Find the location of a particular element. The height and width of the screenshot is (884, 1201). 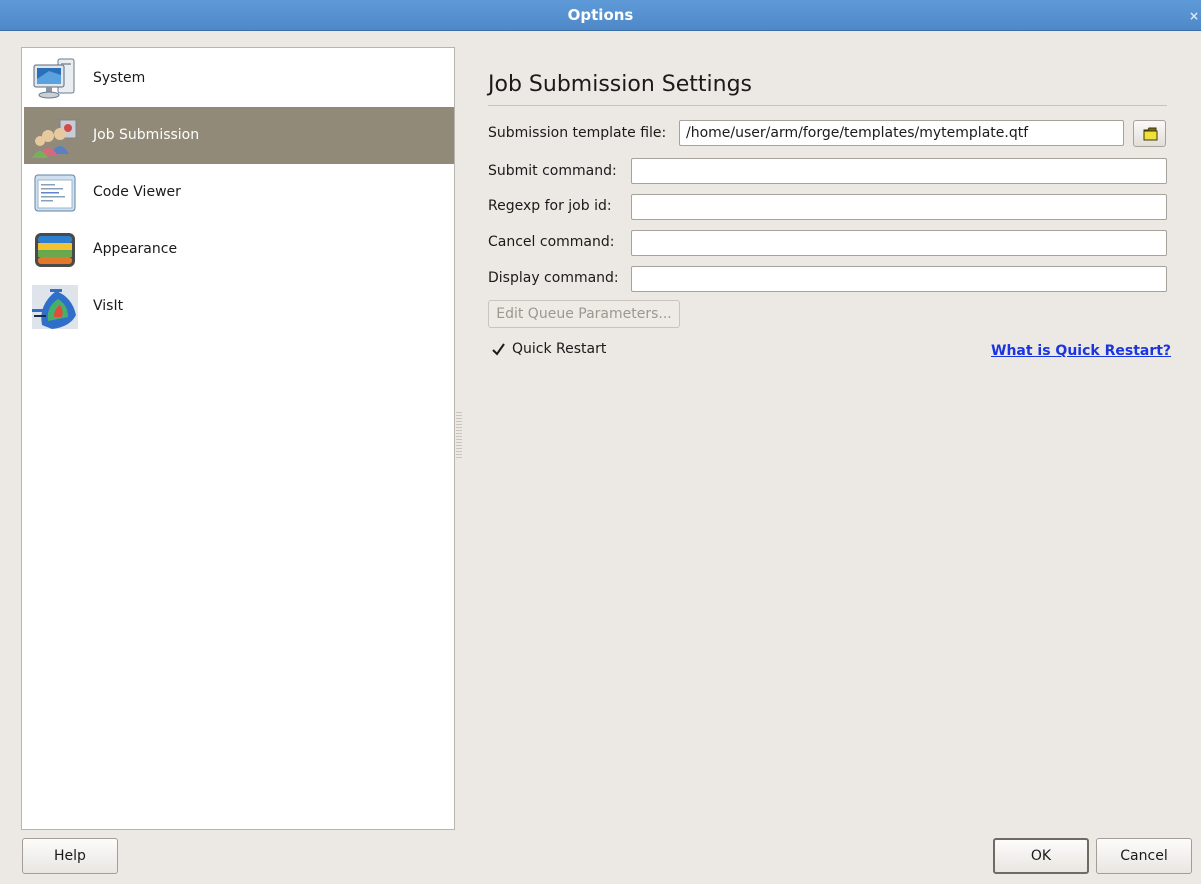

sidebar-item-job-submission: Job Submission is located at coordinates (239, 135).